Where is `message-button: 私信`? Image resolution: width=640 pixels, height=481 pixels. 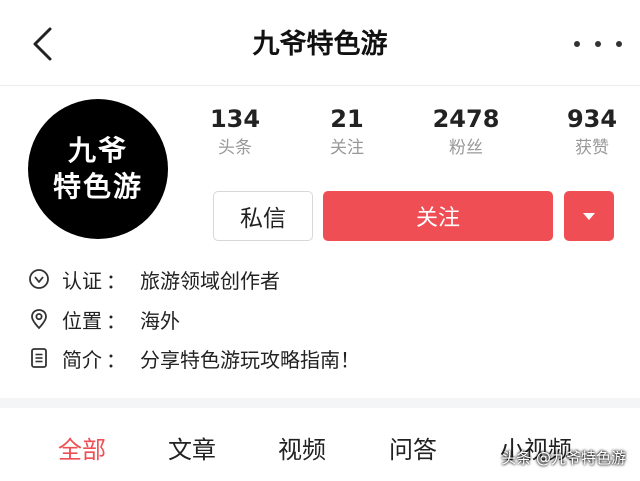
message-button: 私信 is located at coordinates (263, 216).